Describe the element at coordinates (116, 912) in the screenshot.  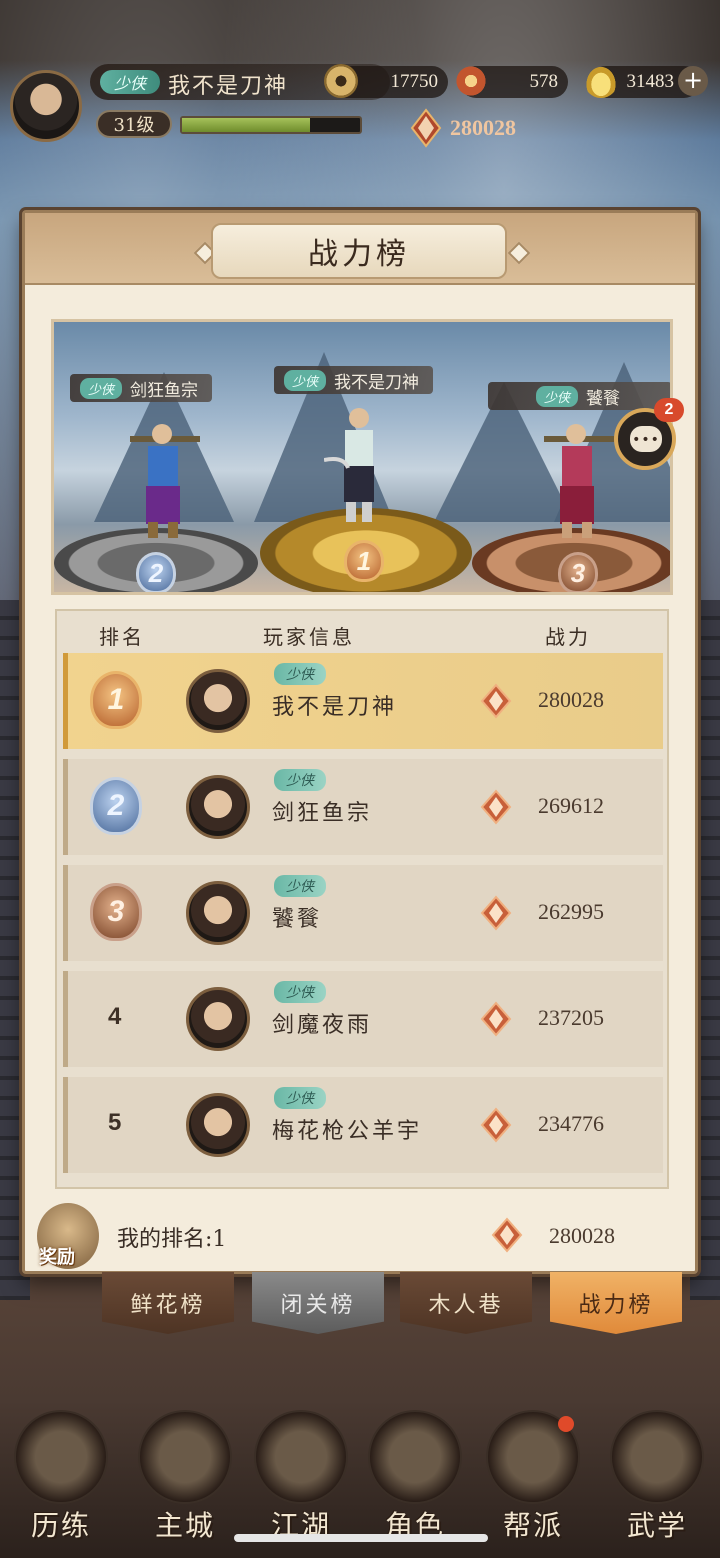
I see `rank-3-medal-icon: 3` at that location.